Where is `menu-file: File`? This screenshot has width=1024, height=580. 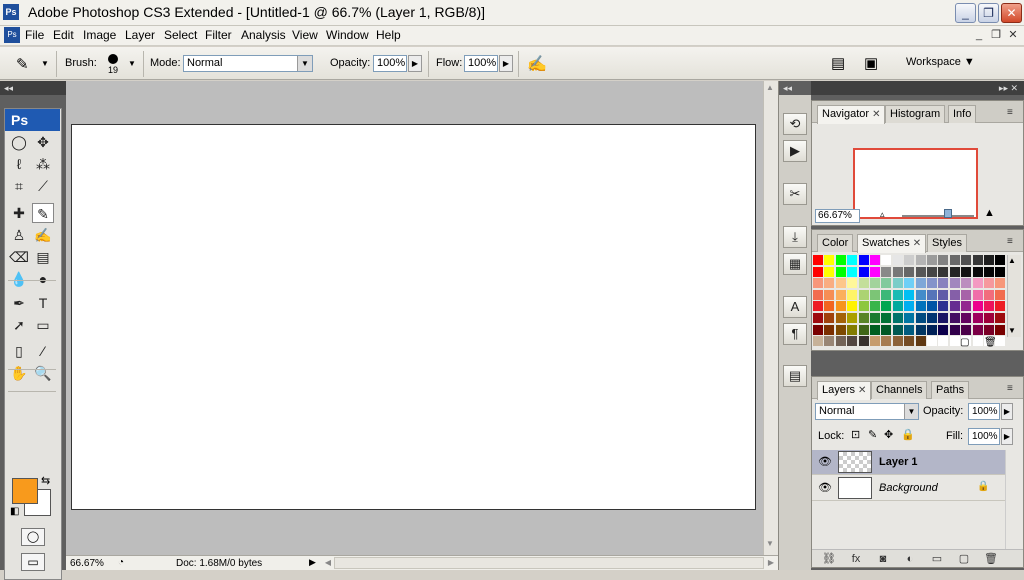
menu-file: File is located at coordinates (34, 35).